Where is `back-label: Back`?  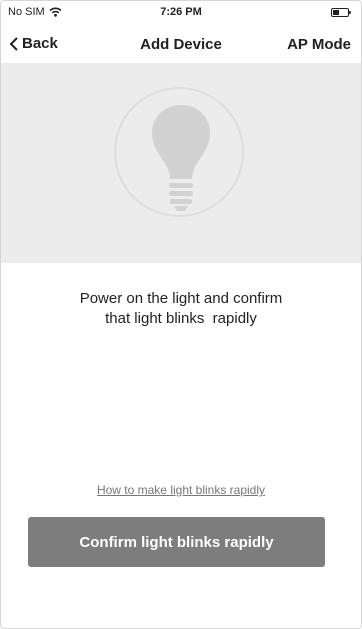
back-label: Back is located at coordinates (40, 43).